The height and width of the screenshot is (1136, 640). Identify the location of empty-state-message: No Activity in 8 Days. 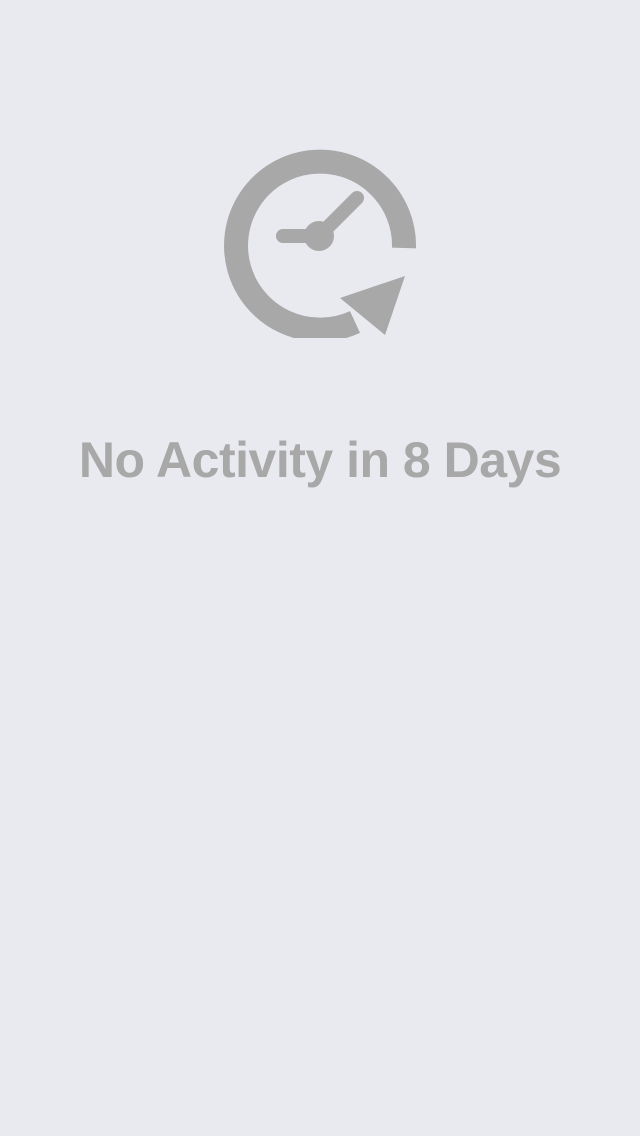
(320, 460).